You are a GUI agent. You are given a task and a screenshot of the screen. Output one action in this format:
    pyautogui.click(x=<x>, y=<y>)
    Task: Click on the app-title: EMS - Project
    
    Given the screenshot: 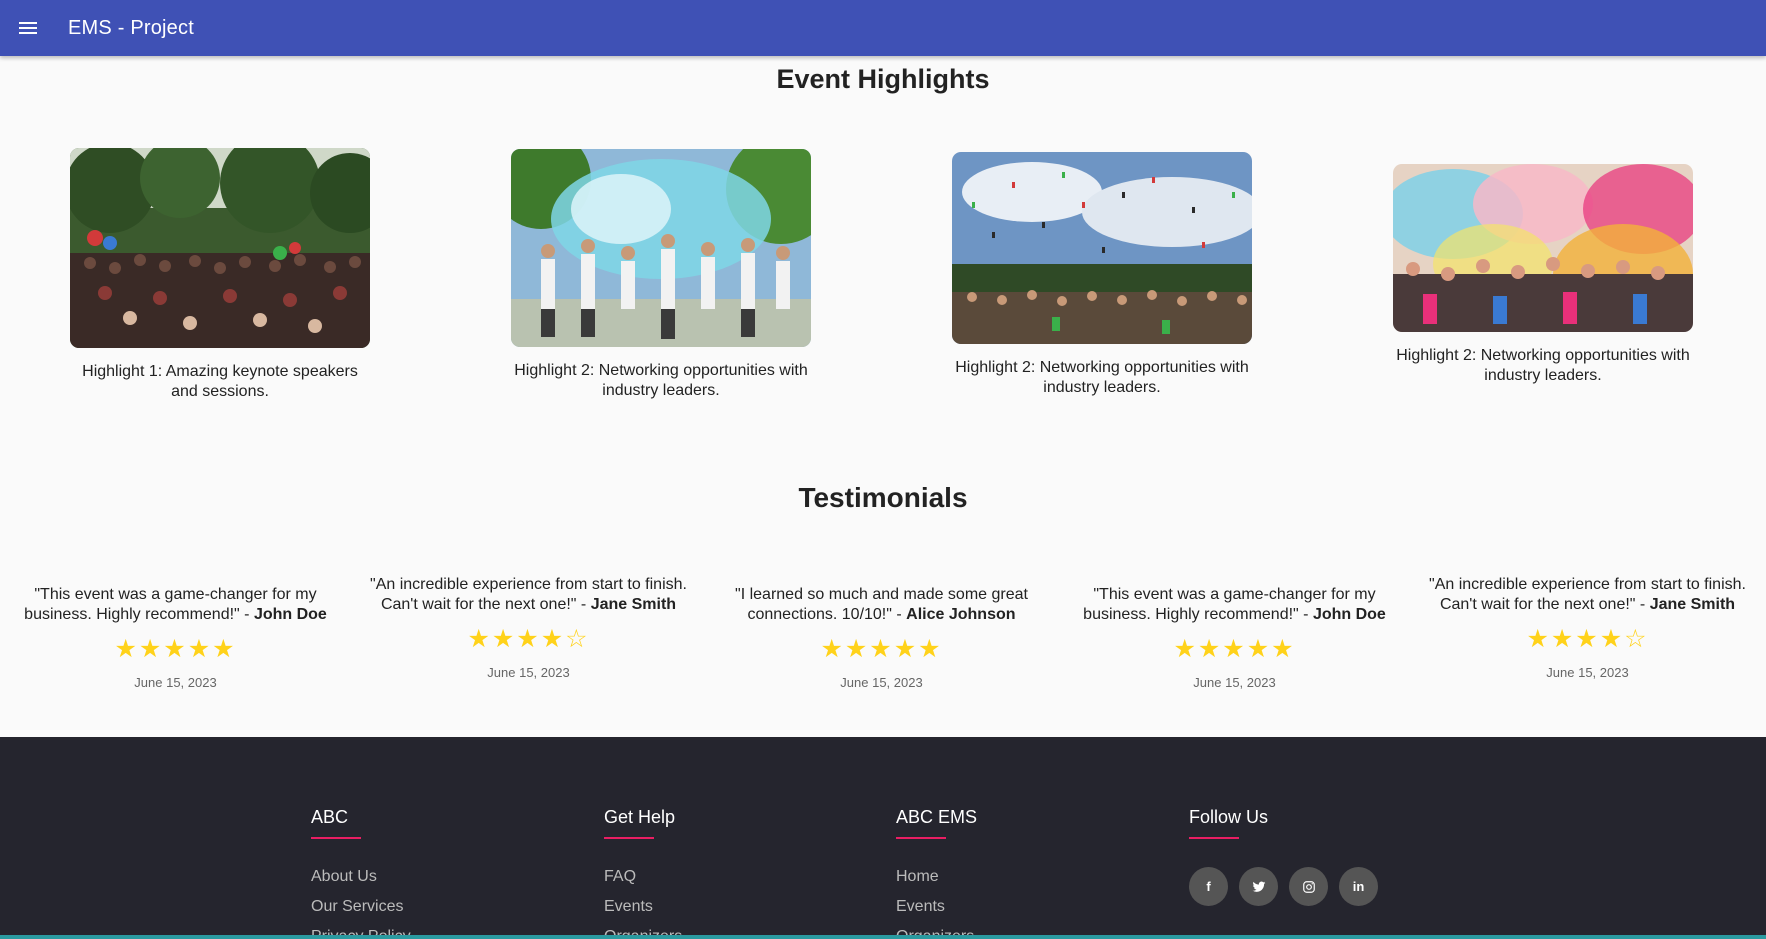 What is the action you would take?
    pyautogui.click(x=131, y=27)
    